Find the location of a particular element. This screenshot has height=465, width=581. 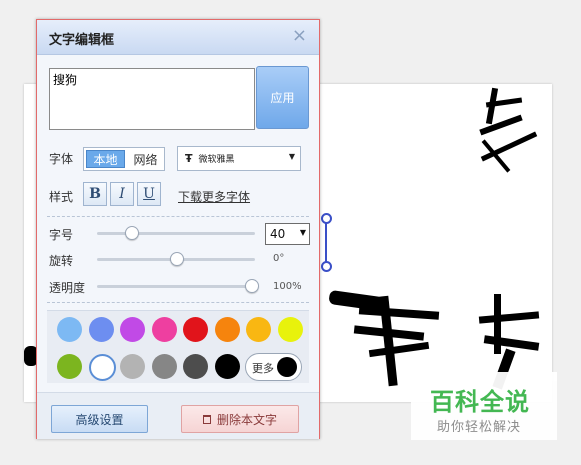

opacity-slider-thumb is located at coordinates (252, 286).